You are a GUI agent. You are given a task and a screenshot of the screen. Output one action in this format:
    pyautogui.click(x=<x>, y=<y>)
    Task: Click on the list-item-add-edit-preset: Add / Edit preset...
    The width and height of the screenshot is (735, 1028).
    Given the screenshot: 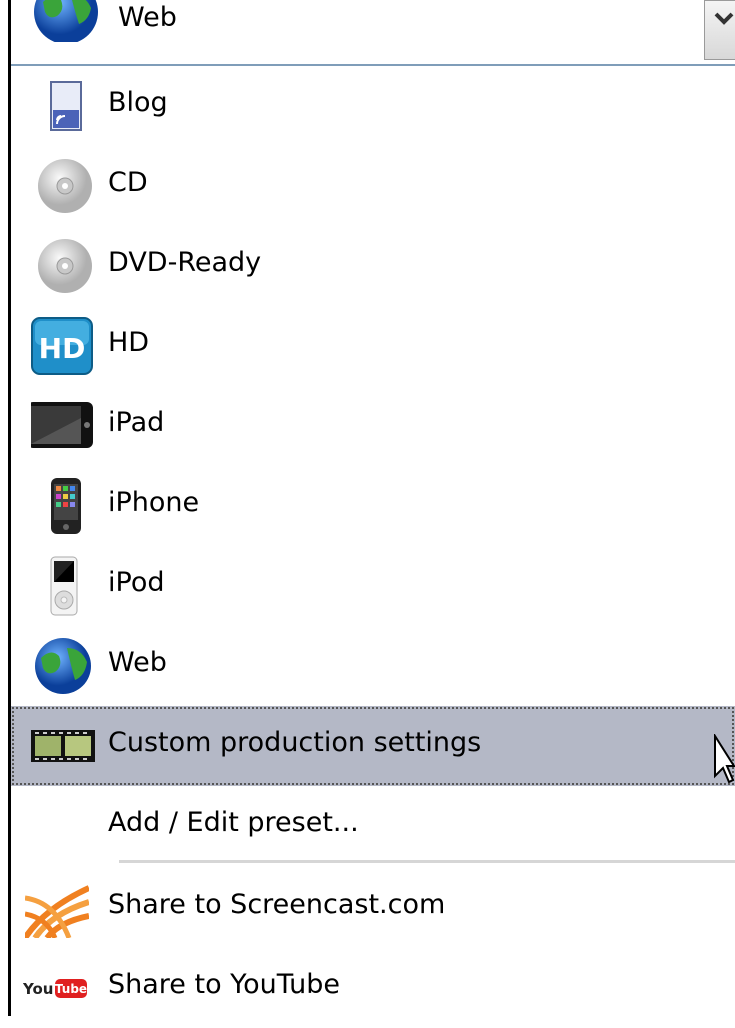 What is the action you would take?
    pyautogui.click(x=373, y=826)
    